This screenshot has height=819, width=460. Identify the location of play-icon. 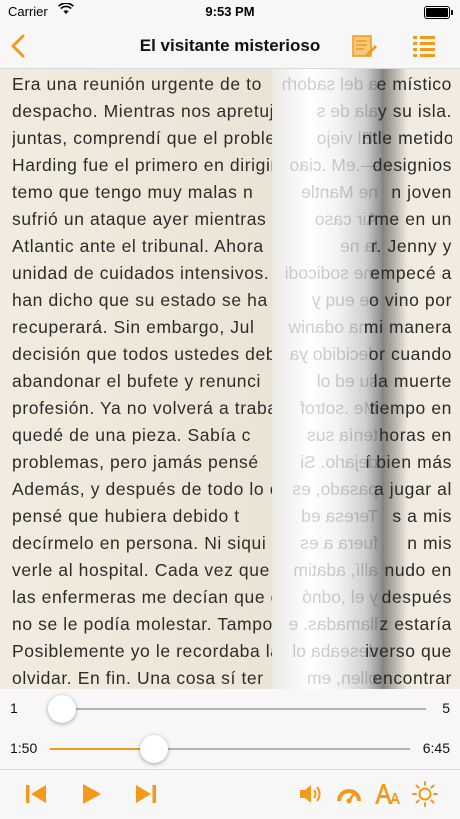
(92, 794).